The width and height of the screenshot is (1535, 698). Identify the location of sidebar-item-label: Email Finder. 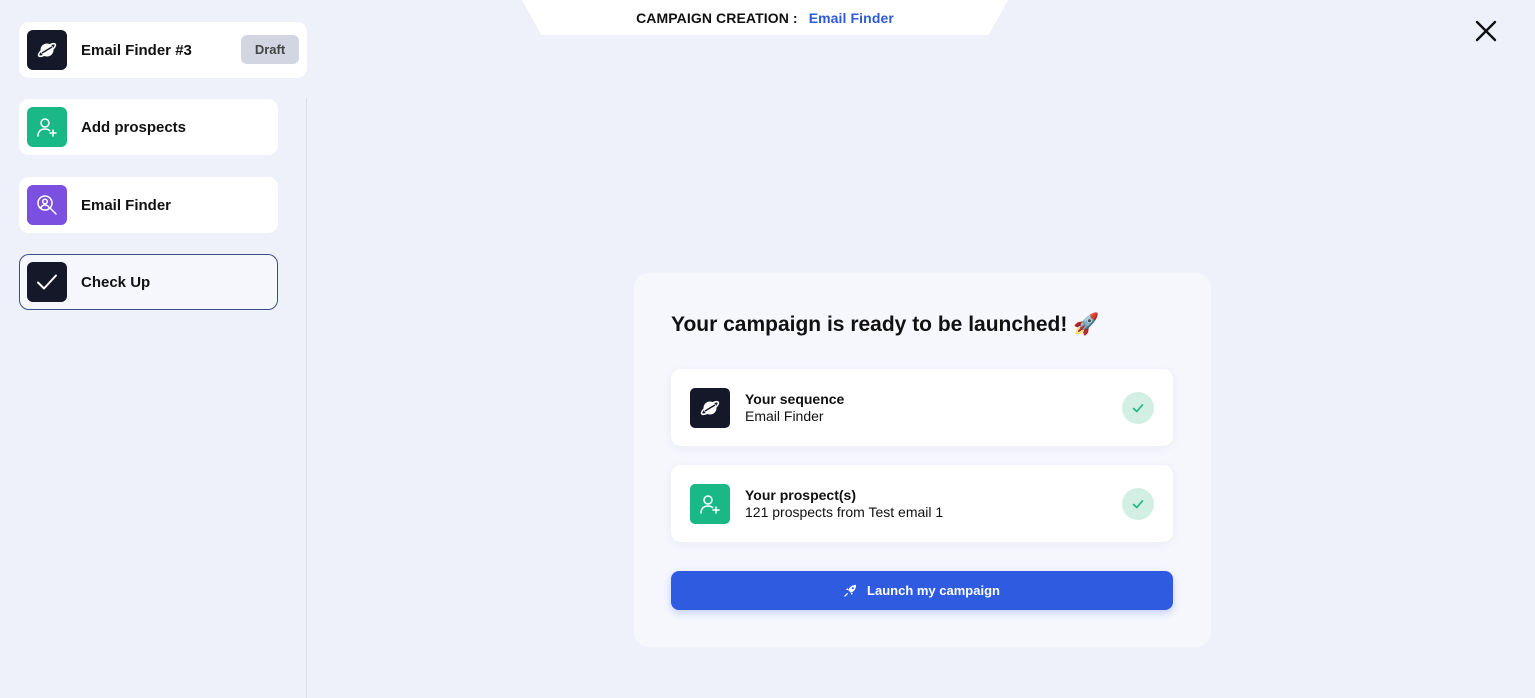
(126, 205).